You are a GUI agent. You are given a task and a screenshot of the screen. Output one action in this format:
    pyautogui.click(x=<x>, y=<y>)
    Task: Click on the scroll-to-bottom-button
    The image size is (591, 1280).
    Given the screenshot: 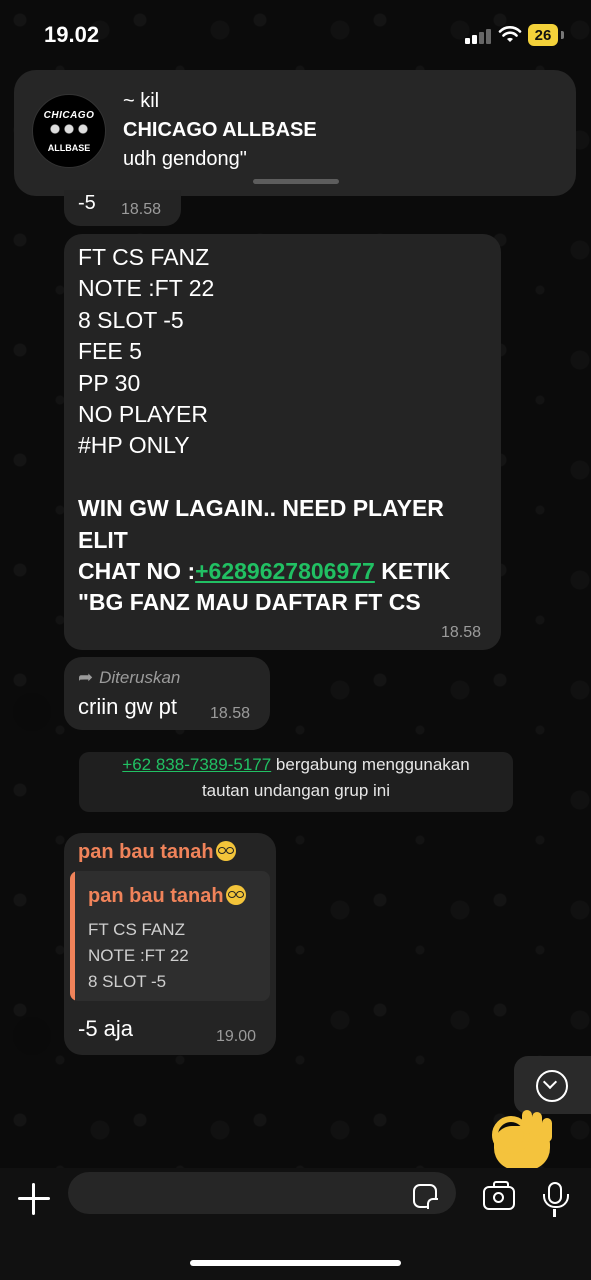 What is the action you would take?
    pyautogui.click(x=552, y=1085)
    